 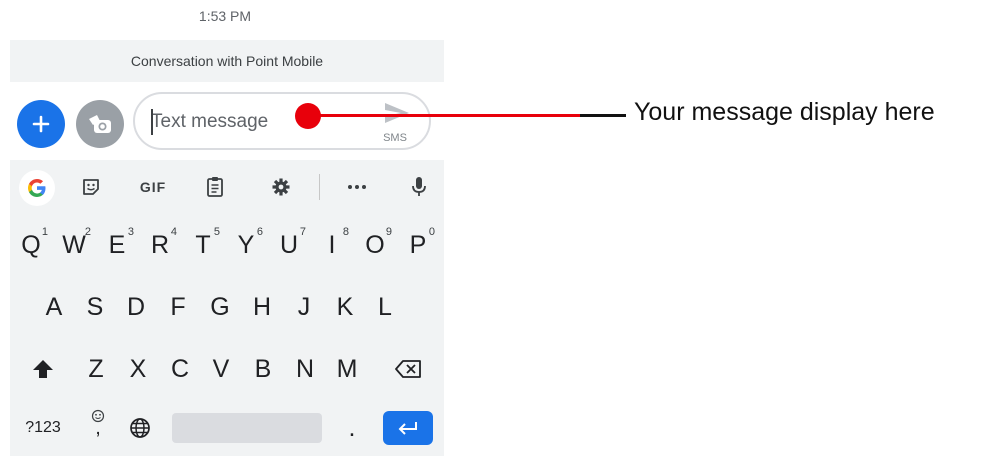 I want to click on key-g: G, so click(x=220, y=307).